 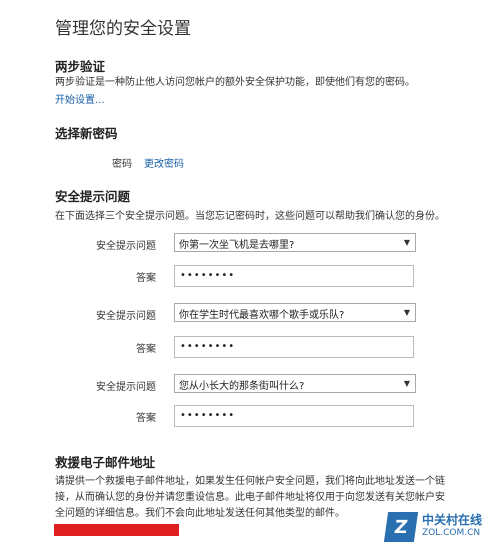 What do you see at coordinates (294, 276) in the screenshot?
I see `answer-input-1: ••••••••` at bounding box center [294, 276].